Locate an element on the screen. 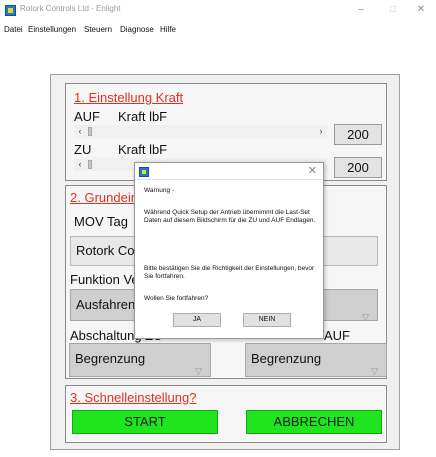 The width and height of the screenshot is (436, 457). scroll-right-icon: › is located at coordinates (321, 131).